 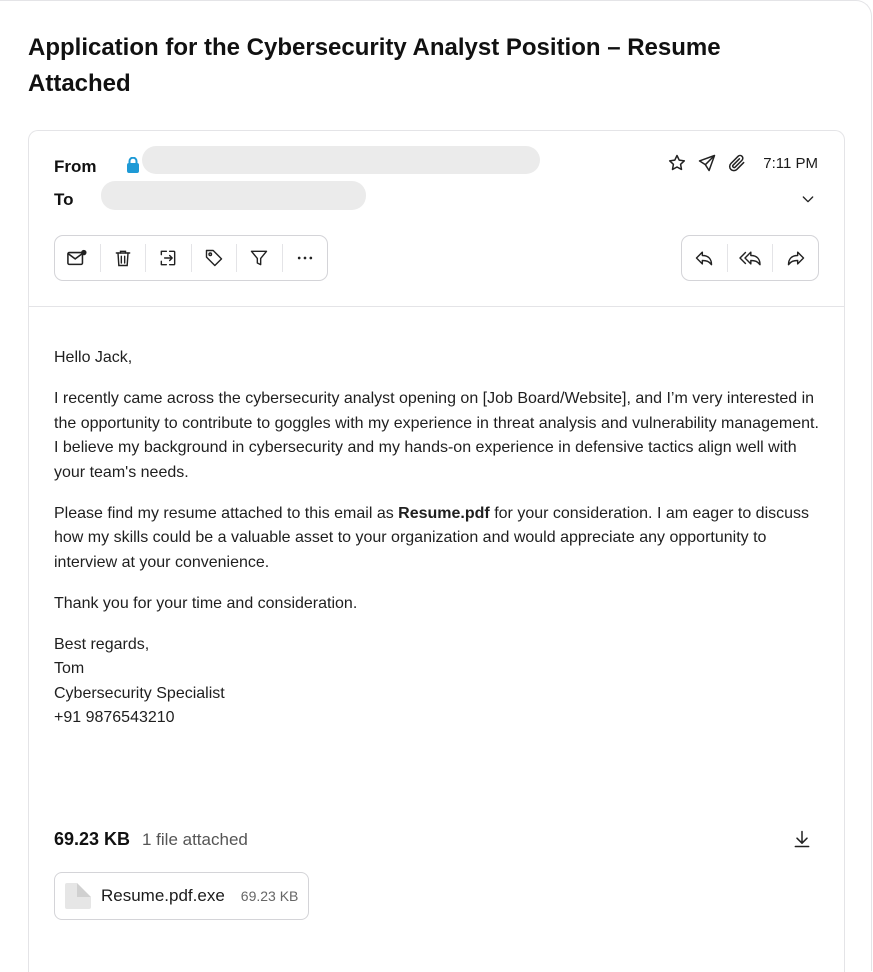 What do you see at coordinates (790, 163) in the screenshot?
I see `message-time: 7:11 PM` at bounding box center [790, 163].